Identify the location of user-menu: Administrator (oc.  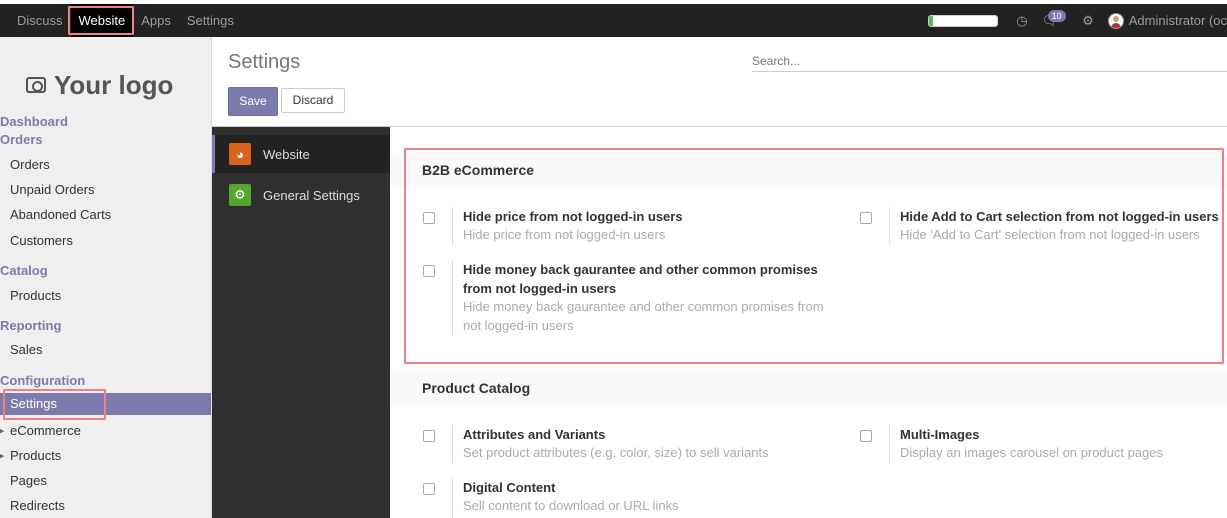
(1178, 20).